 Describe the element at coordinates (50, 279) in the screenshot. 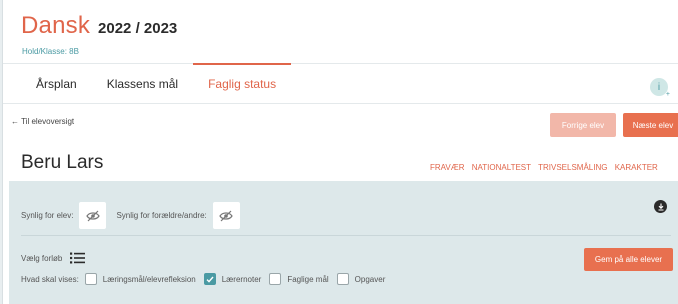

I see `show-options-label: Hvad skal vises:` at that location.